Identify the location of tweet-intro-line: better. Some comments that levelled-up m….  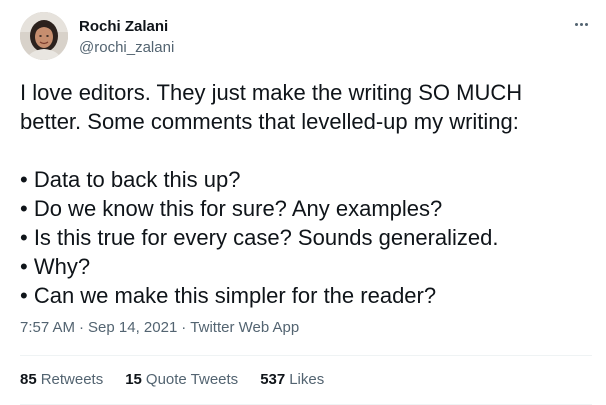
(269, 121).